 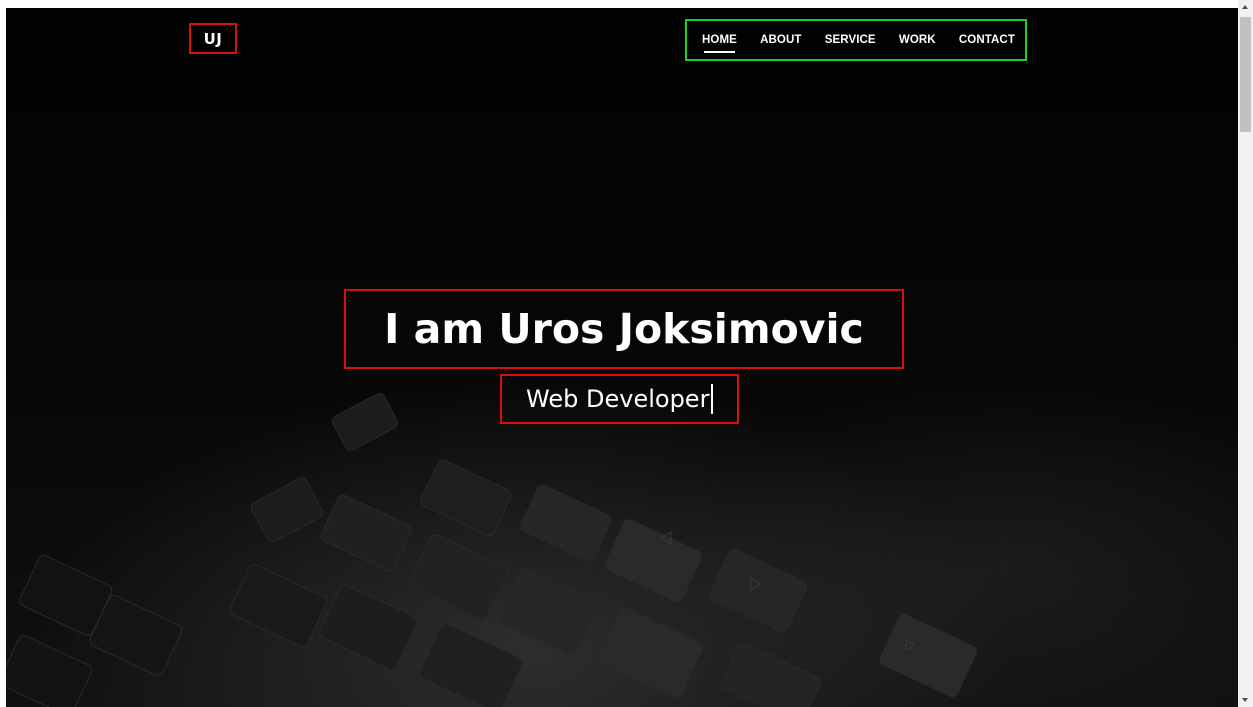 I want to click on hero-subtitle-text: Web Developer, so click(x=618, y=399).